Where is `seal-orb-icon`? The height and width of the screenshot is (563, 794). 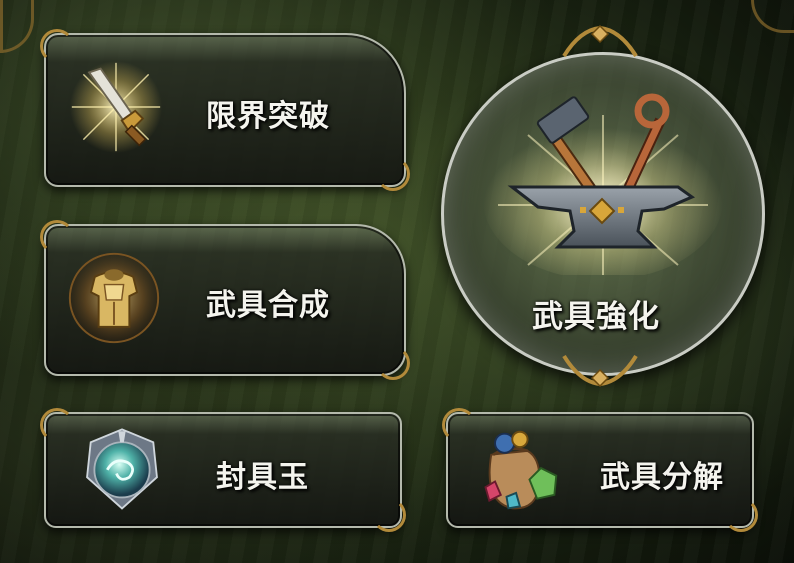
seal-orb-icon is located at coordinates (122, 468).